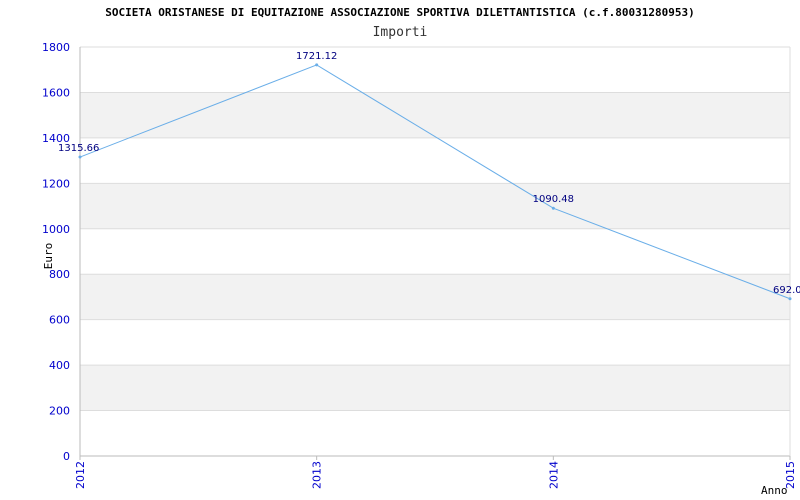 This screenshot has height=500, width=800. I want to click on y-tick-label: 400, so click(59, 365).